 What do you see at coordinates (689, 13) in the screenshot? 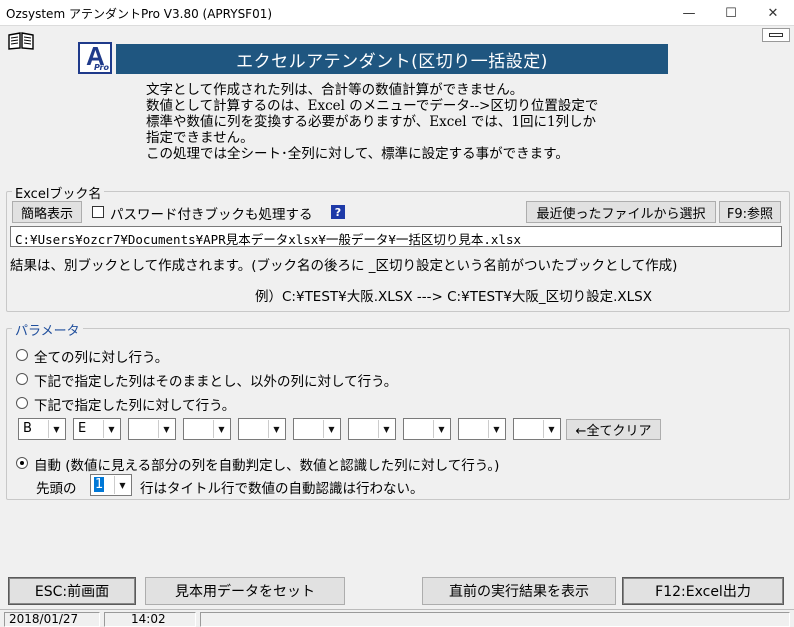
I see `minimize-button: —` at bounding box center [689, 13].